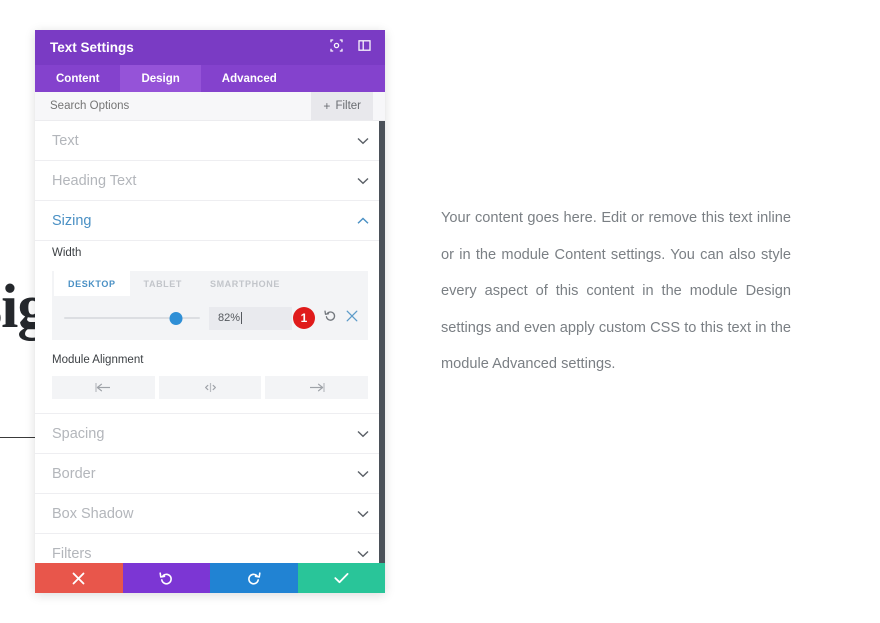  What do you see at coordinates (181, 106) in the screenshot?
I see `search-input` at bounding box center [181, 106].